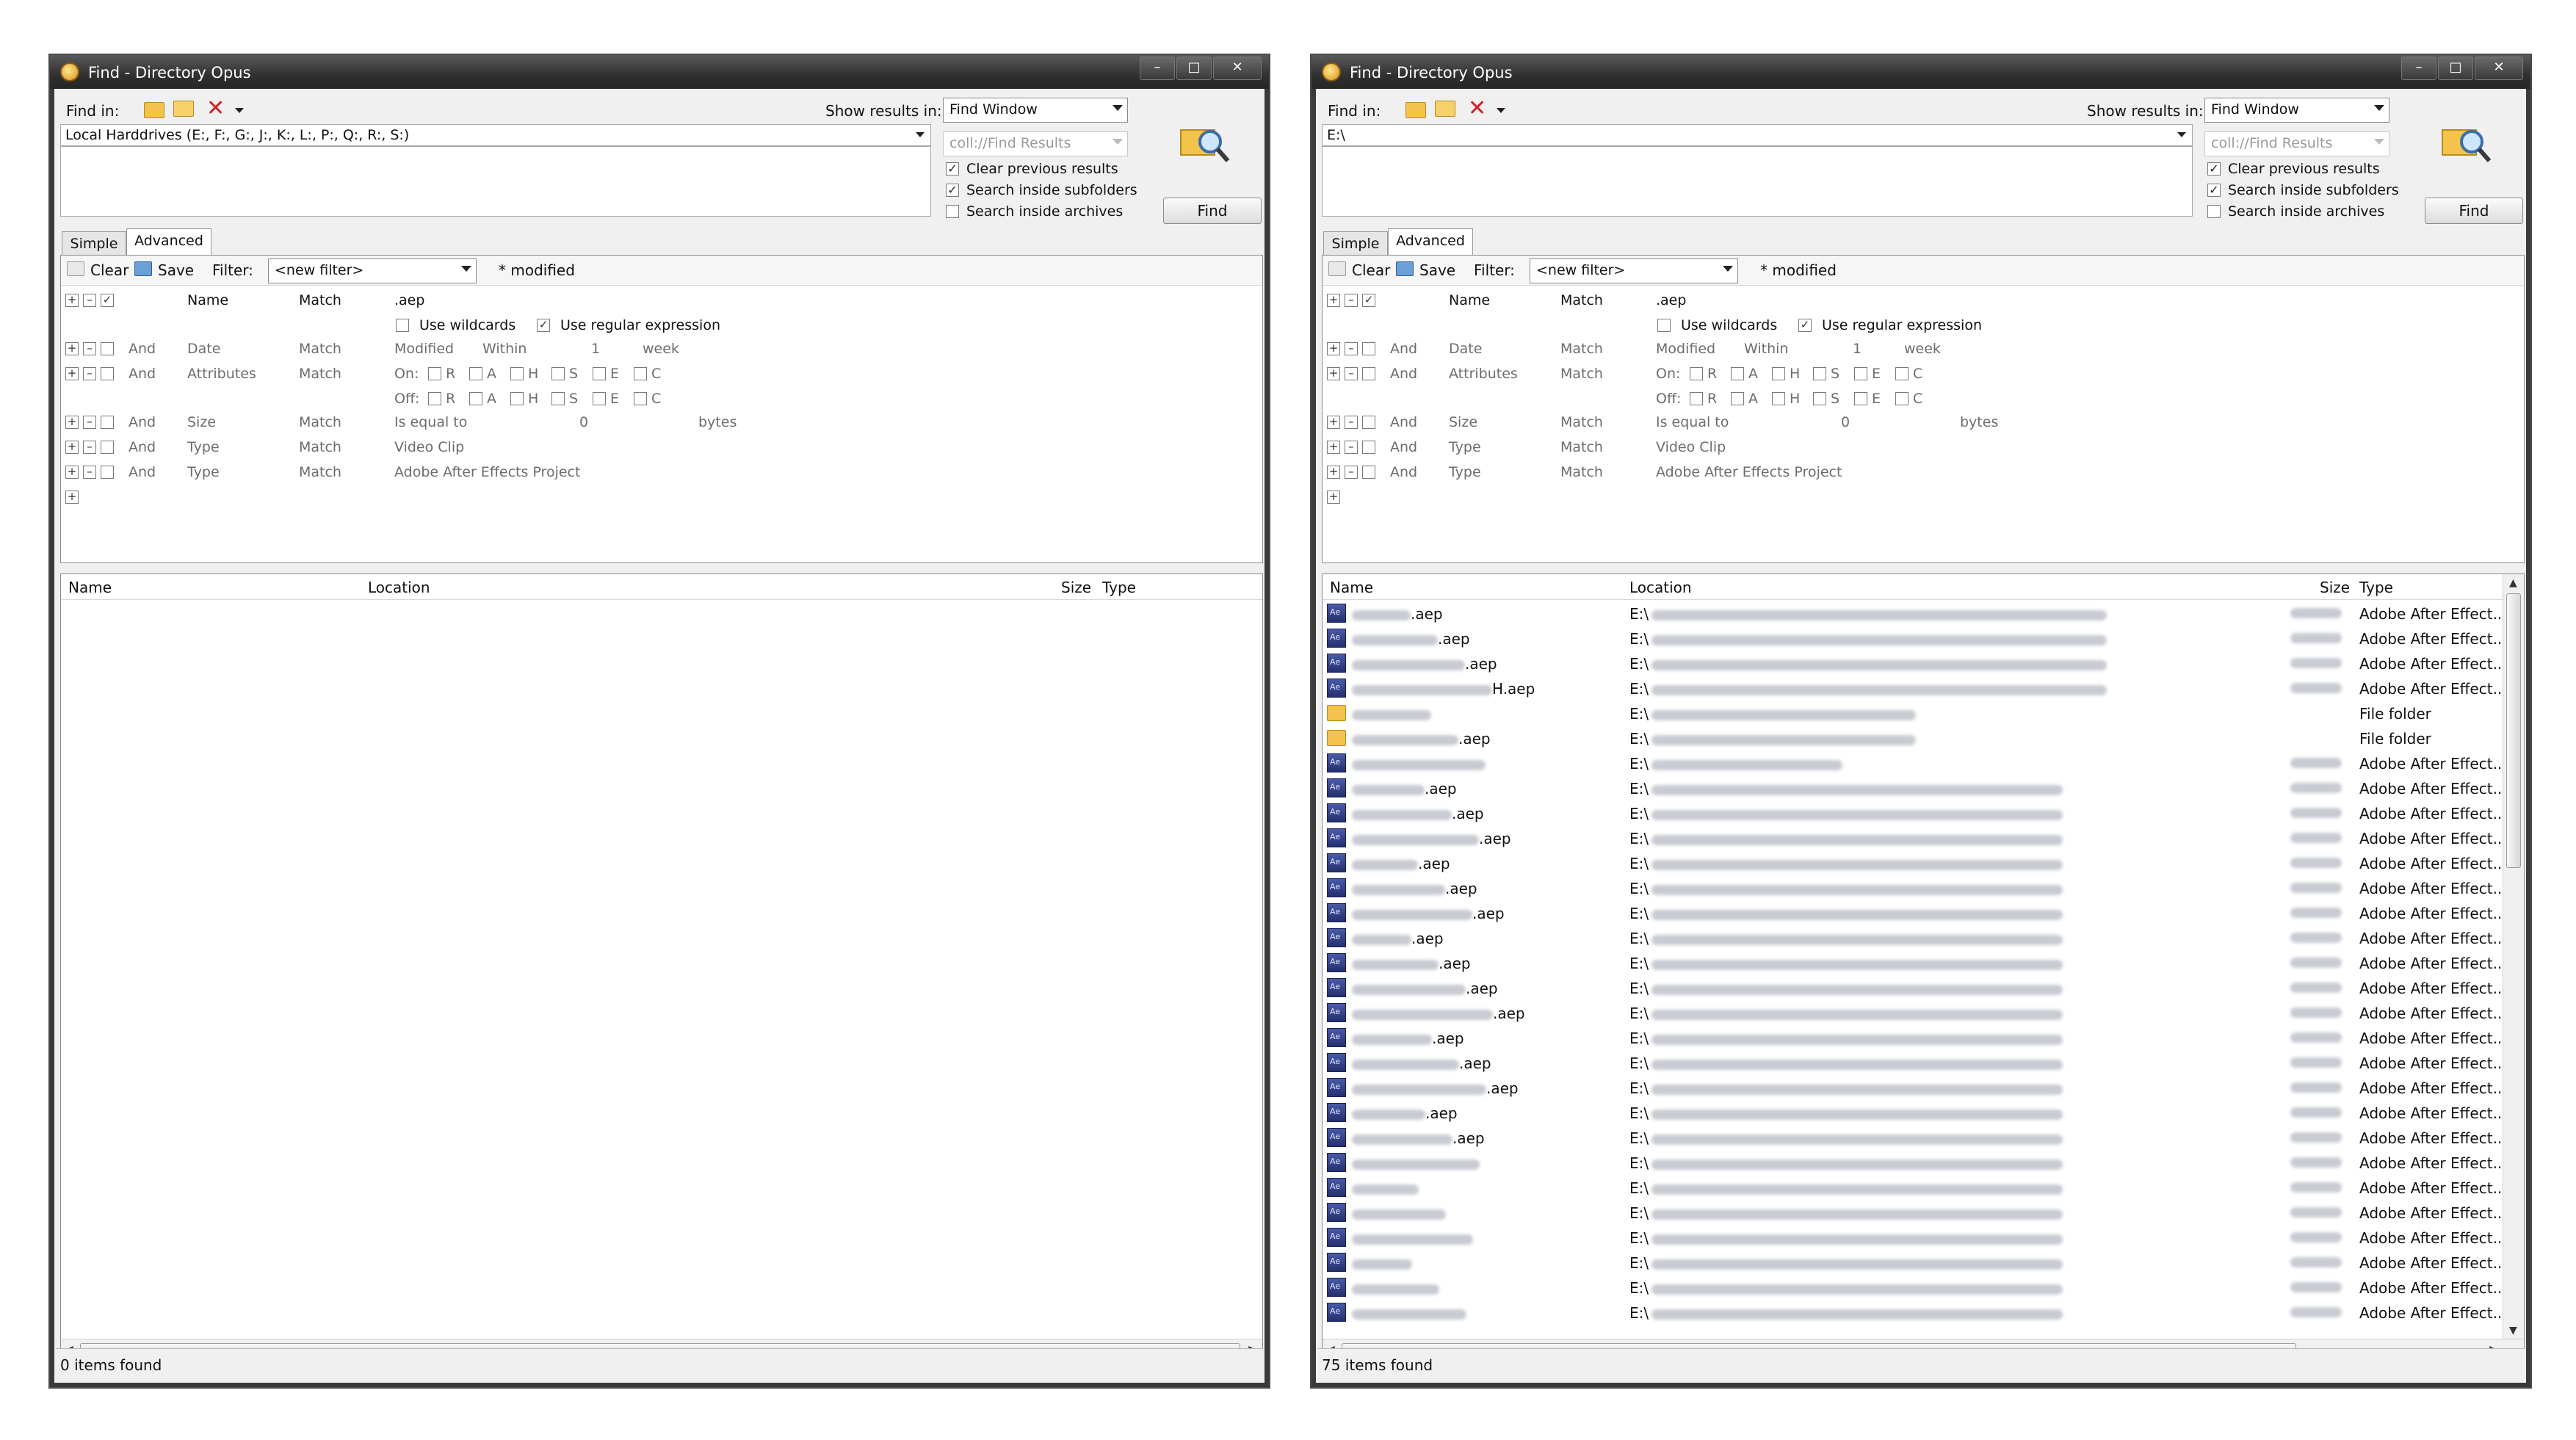  What do you see at coordinates (402, 325) in the screenshot?
I see `use-wildcards-checkbox` at bounding box center [402, 325].